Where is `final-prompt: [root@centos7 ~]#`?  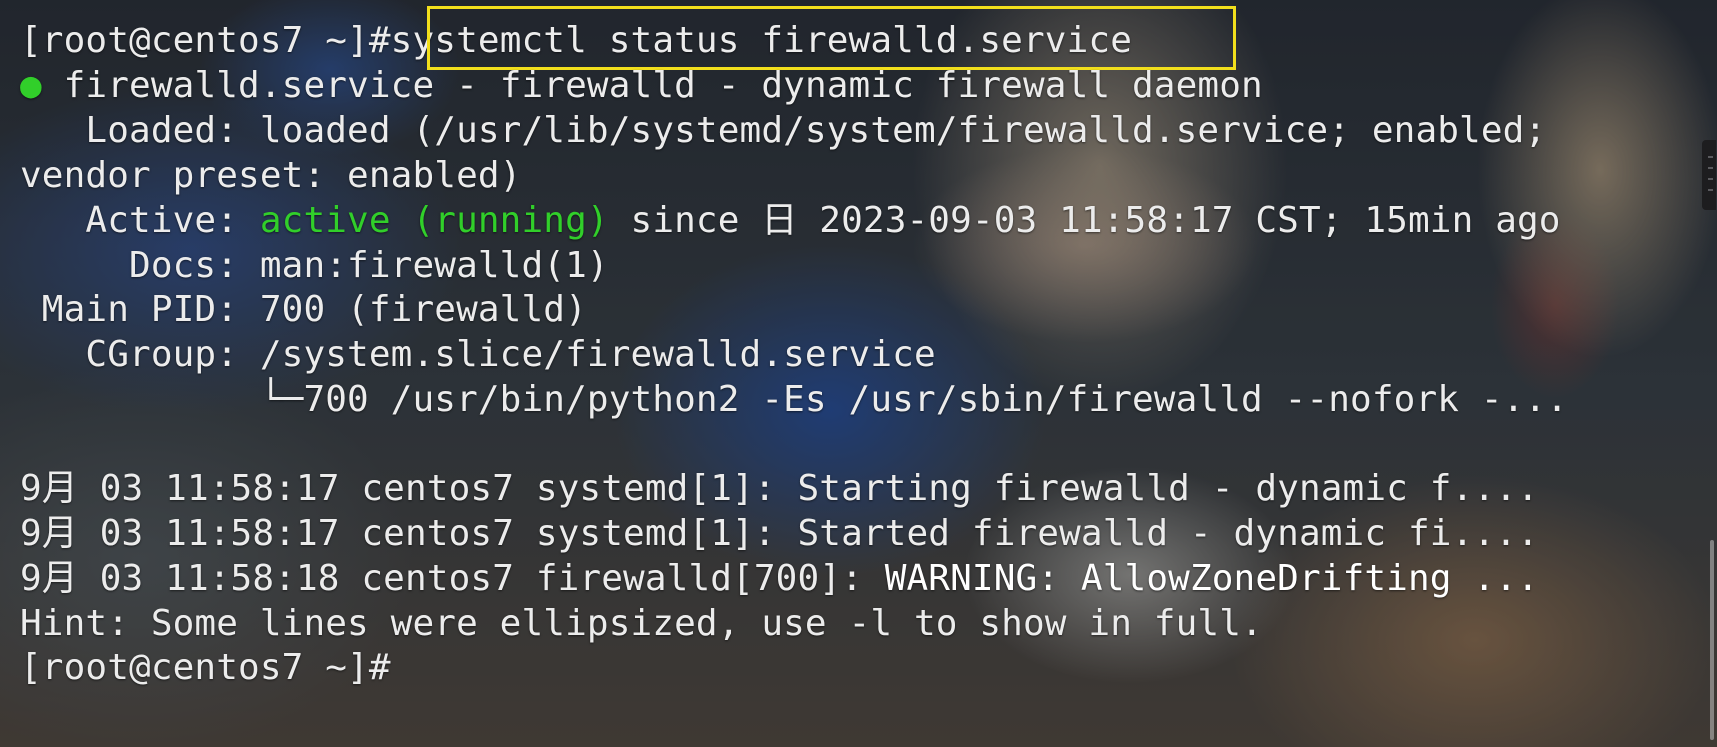 final-prompt: [root@centos7 ~]# is located at coordinates (205, 667).